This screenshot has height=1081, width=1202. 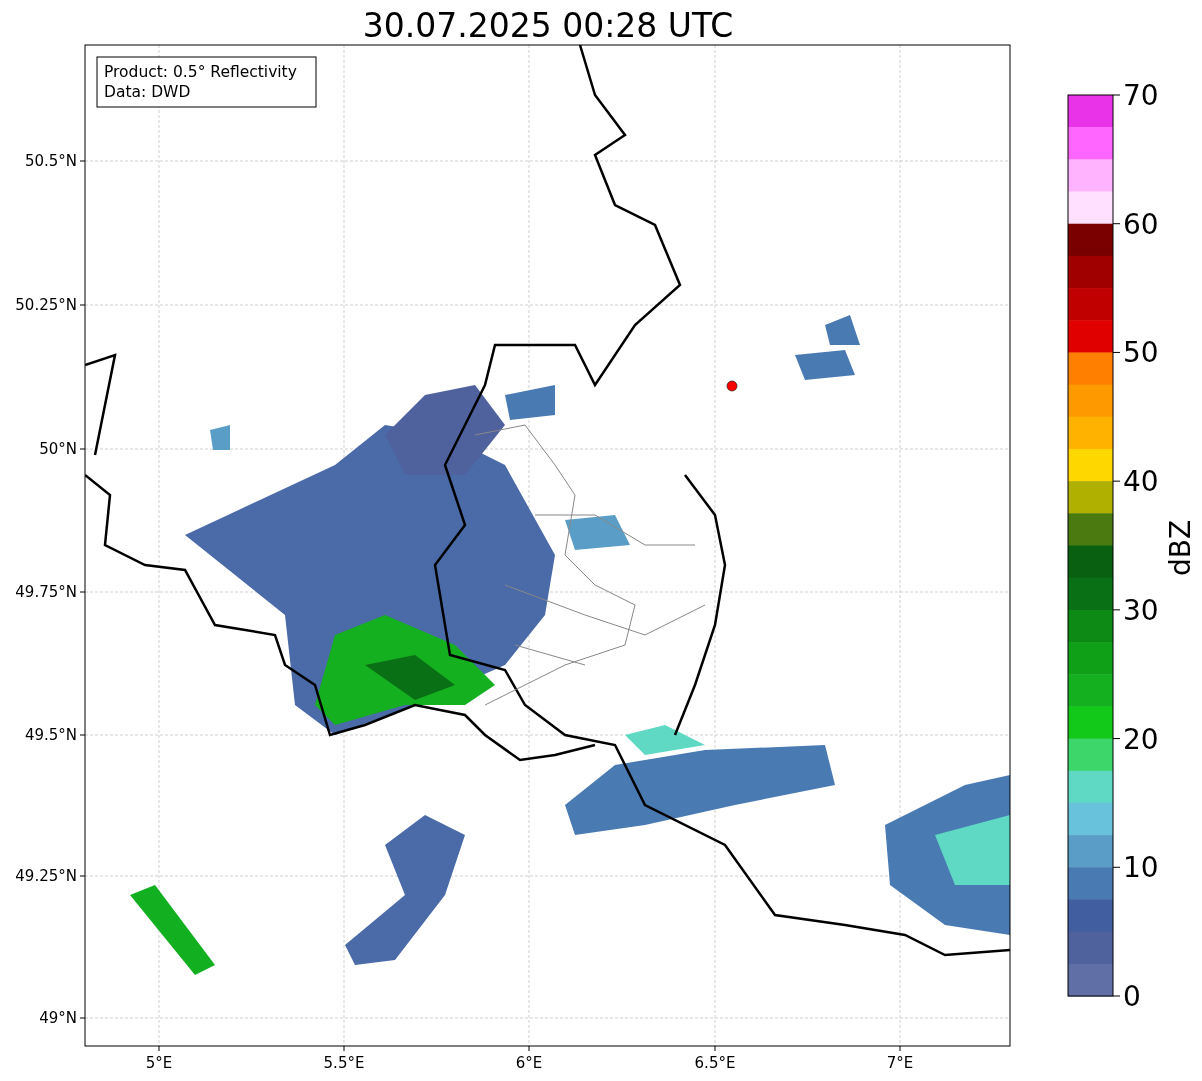 I want to click on colorbar-tick-label: 60, so click(x=1141, y=224).